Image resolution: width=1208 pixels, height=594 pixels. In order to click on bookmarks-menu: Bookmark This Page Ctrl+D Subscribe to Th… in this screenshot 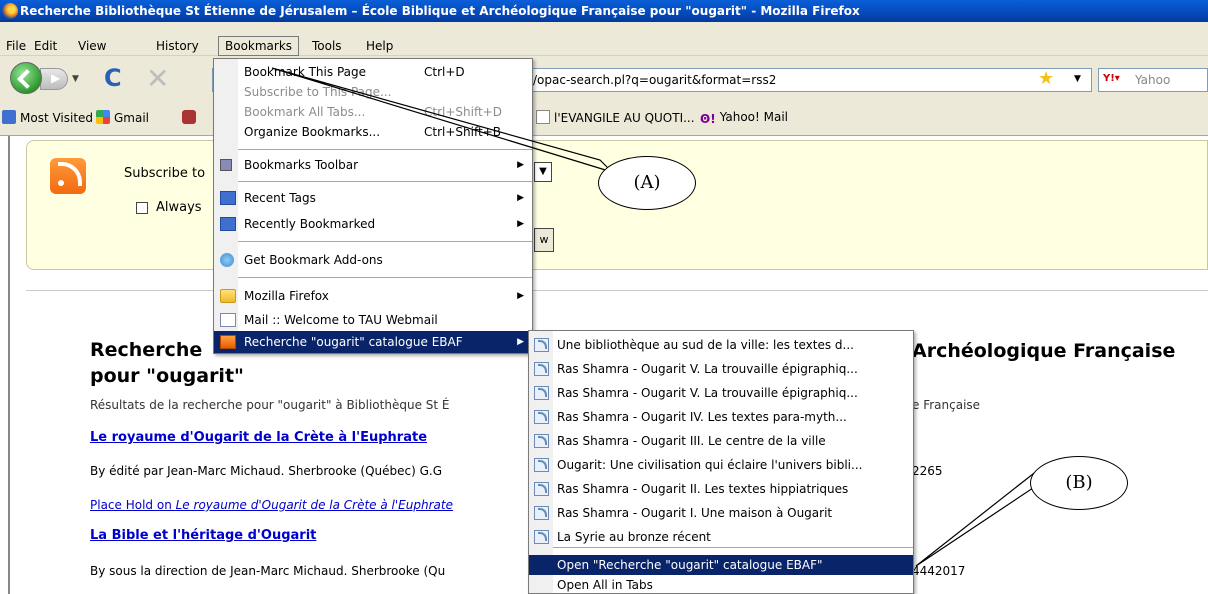, I will do `click(373, 206)`.